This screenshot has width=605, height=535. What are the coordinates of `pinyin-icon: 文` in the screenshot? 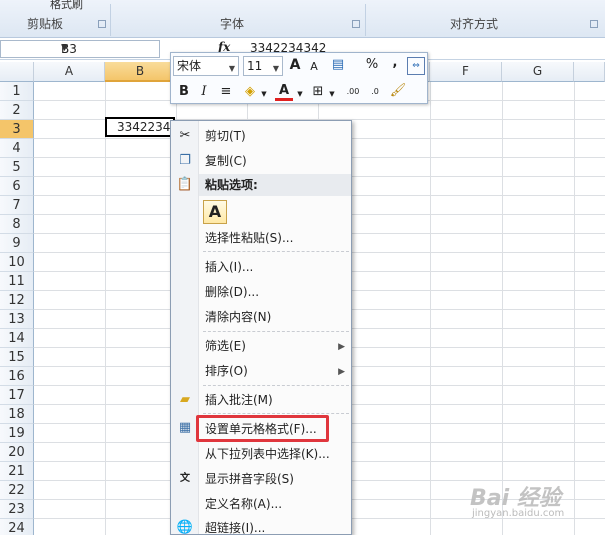 It's located at (185, 478).